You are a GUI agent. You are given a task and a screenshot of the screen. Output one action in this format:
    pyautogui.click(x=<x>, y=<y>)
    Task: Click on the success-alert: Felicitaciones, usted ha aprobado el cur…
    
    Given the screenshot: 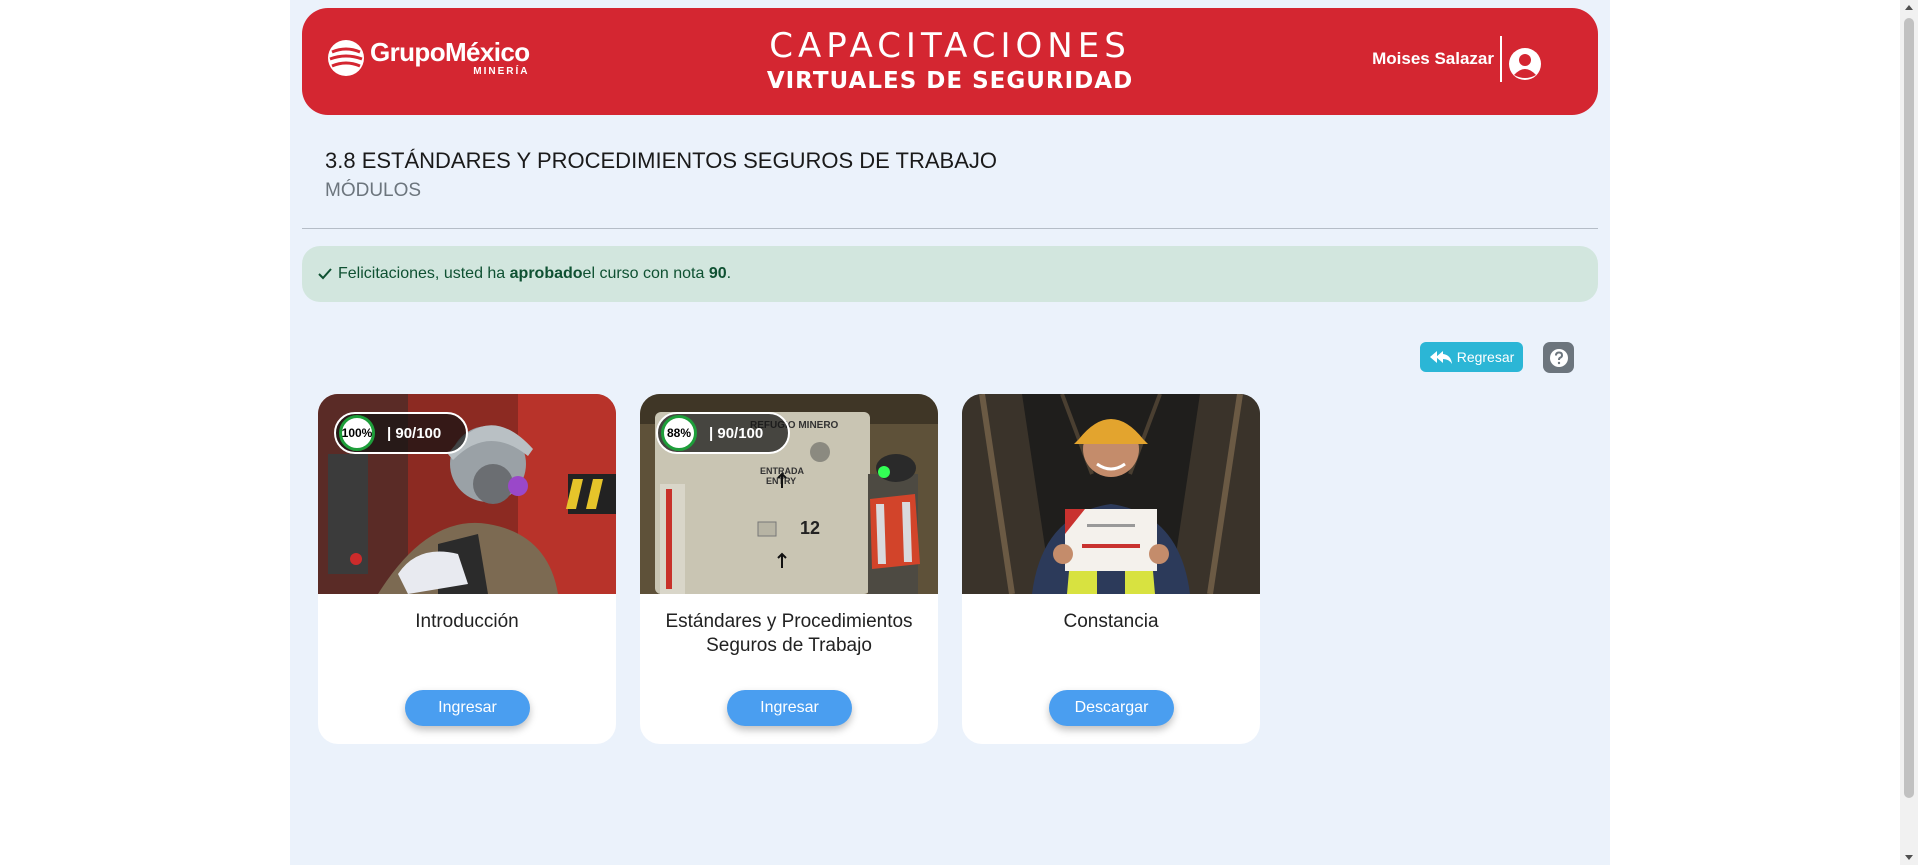 What is the action you would take?
    pyautogui.click(x=950, y=274)
    